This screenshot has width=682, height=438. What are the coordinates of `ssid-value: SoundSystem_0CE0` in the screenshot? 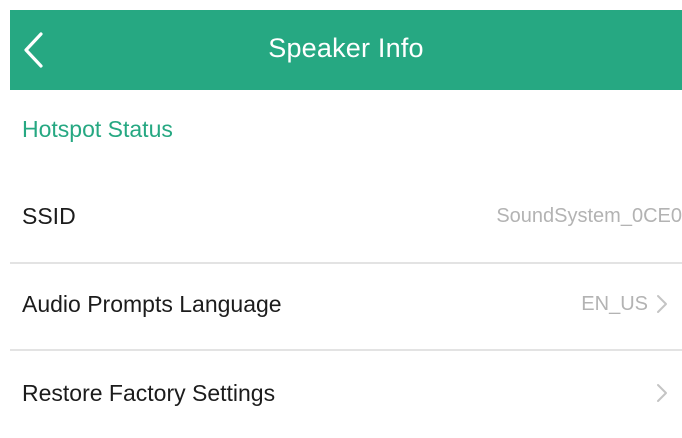 It's located at (589, 216).